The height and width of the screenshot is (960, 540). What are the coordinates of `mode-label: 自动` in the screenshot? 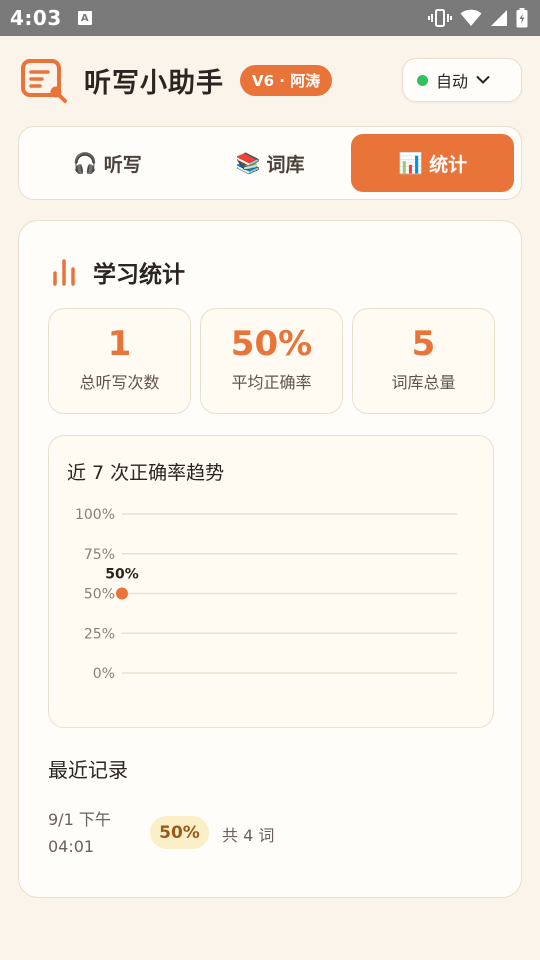 It's located at (452, 81).